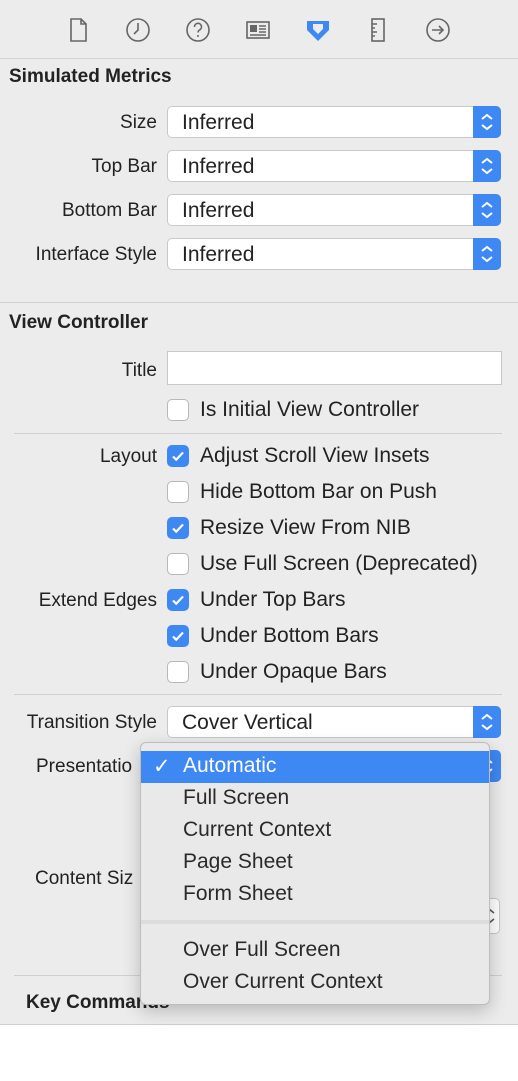 This screenshot has width=518, height=1081. I want to click on bottom-bar-select: Inferred, so click(334, 210).